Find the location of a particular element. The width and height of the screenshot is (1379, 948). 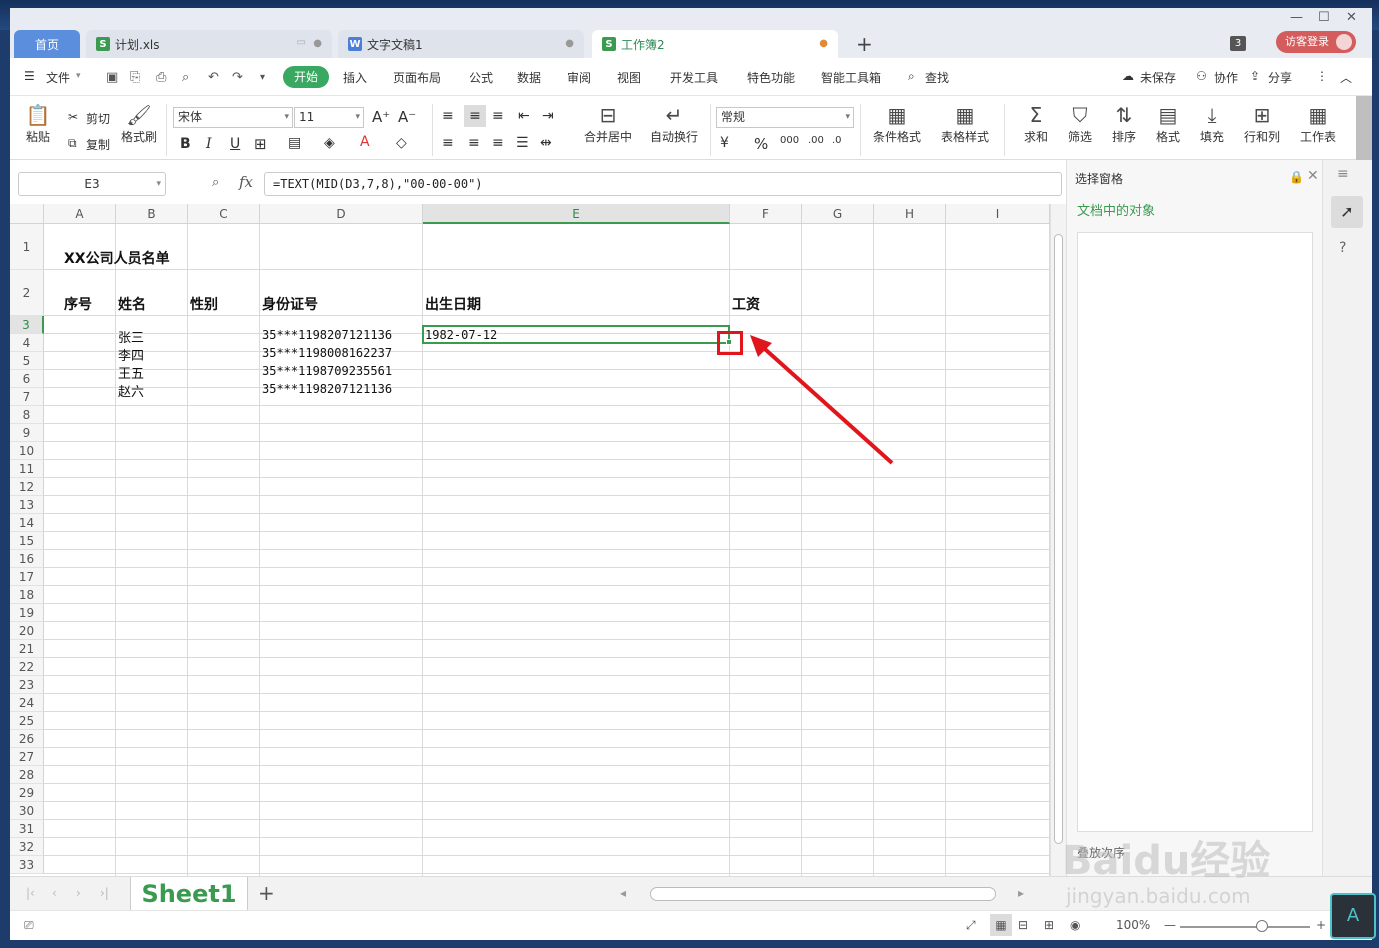

name-cell: 赵六 is located at coordinates (131, 390).